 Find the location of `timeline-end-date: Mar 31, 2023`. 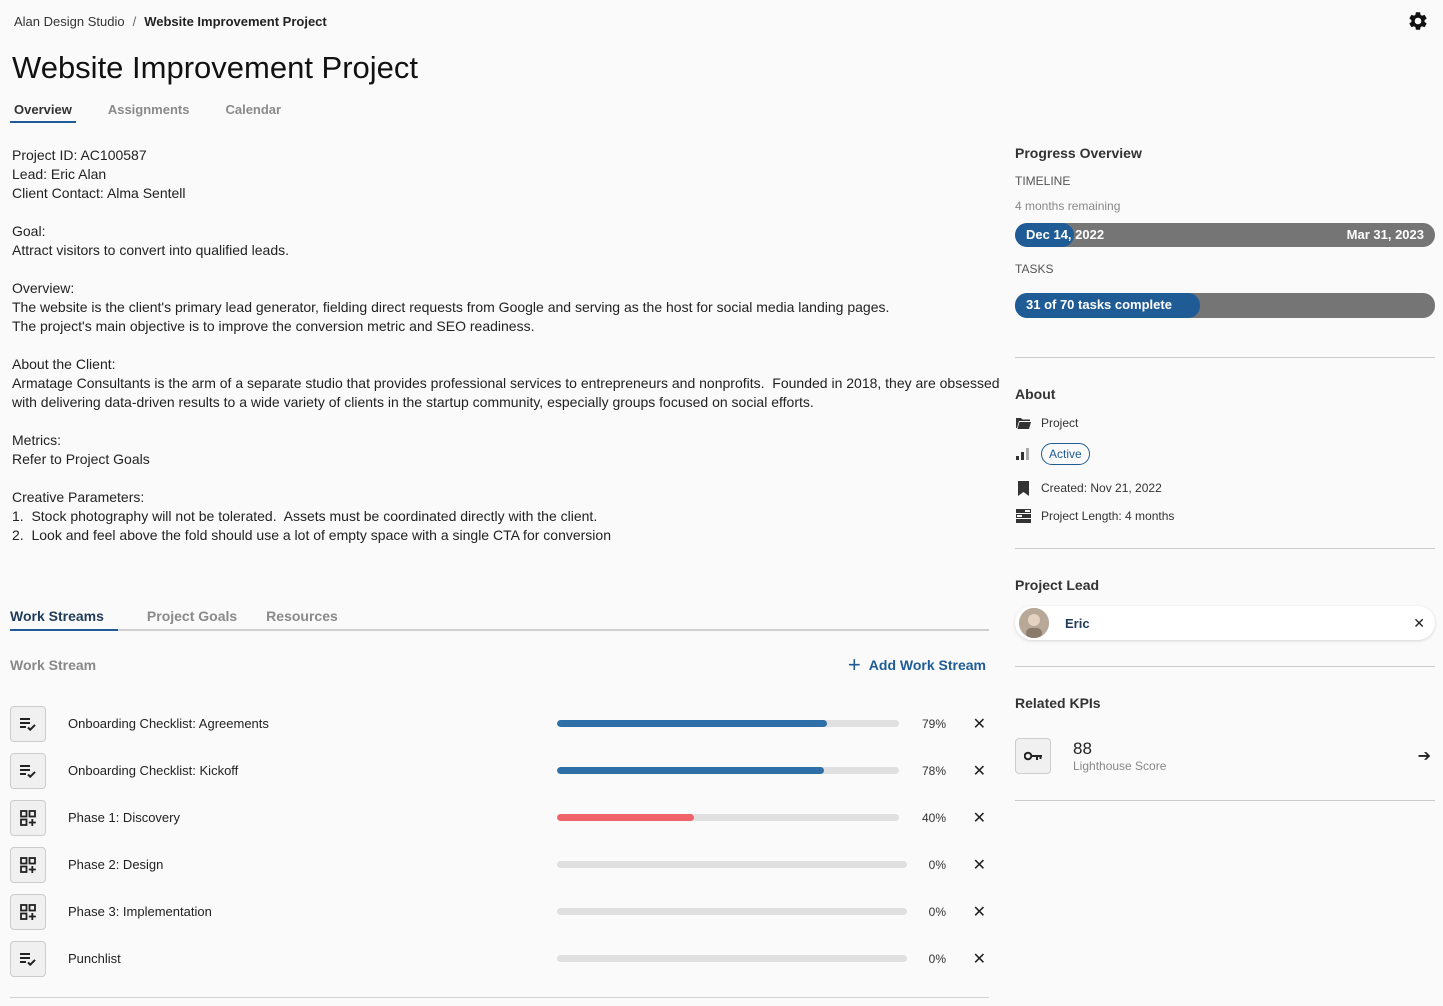

timeline-end-date: Mar 31, 2023 is located at coordinates (1385, 234).